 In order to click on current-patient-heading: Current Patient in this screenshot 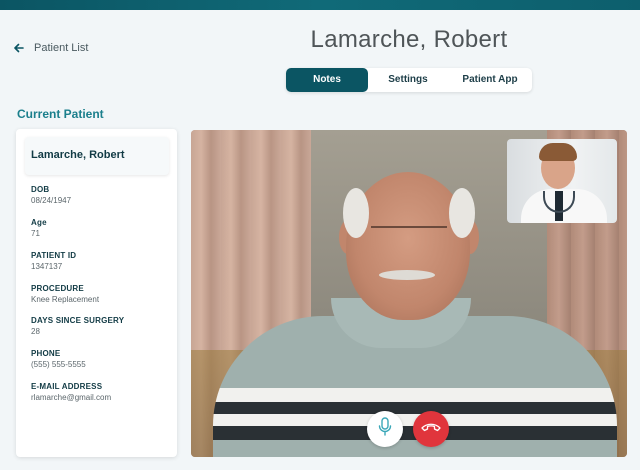, I will do `click(60, 114)`.